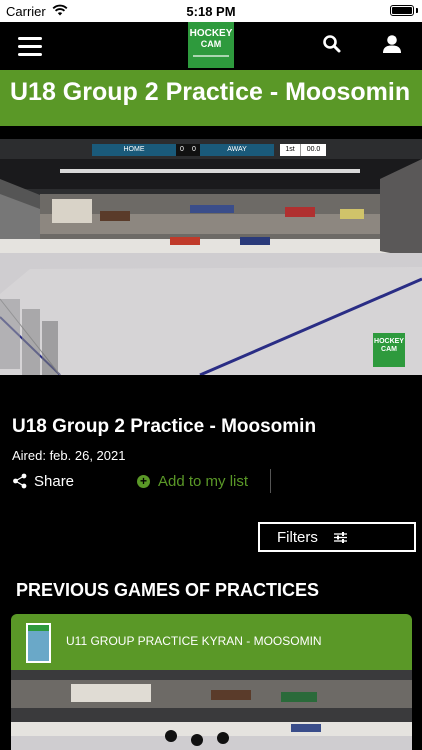 This screenshot has height=750, width=422. What do you see at coordinates (313, 150) in the screenshot?
I see `score-clock: 00.0` at bounding box center [313, 150].